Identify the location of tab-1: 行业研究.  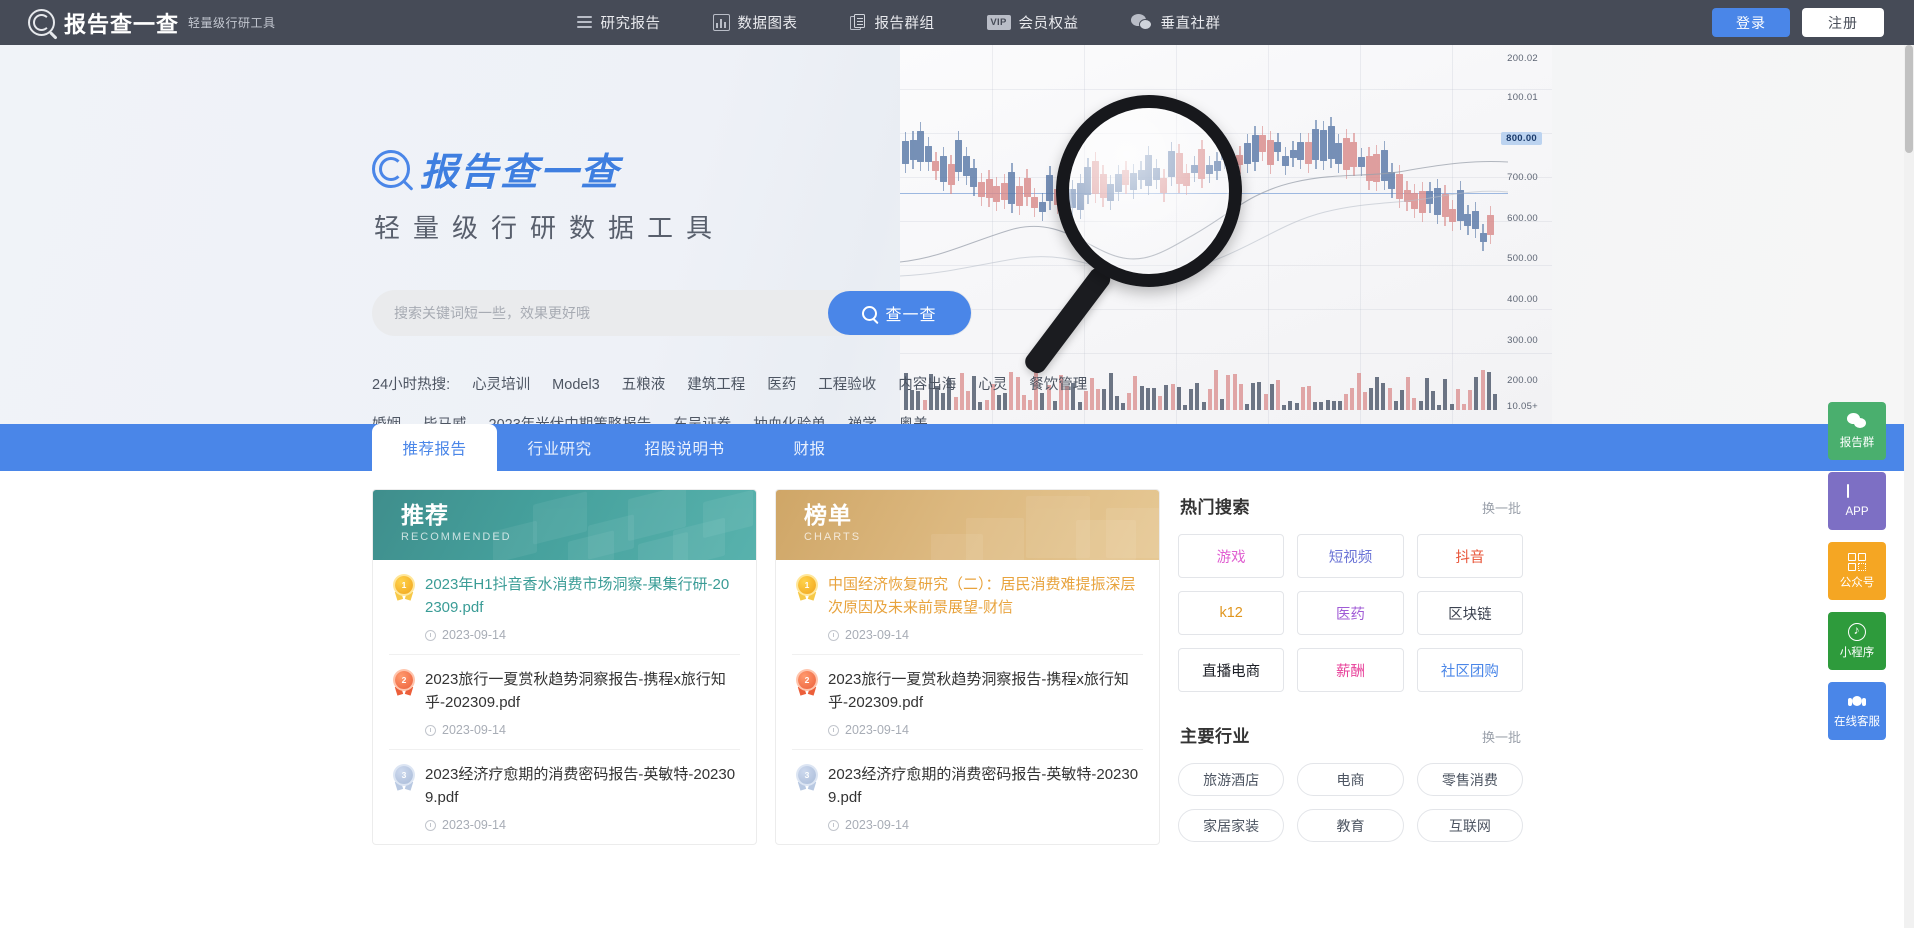
(559, 447).